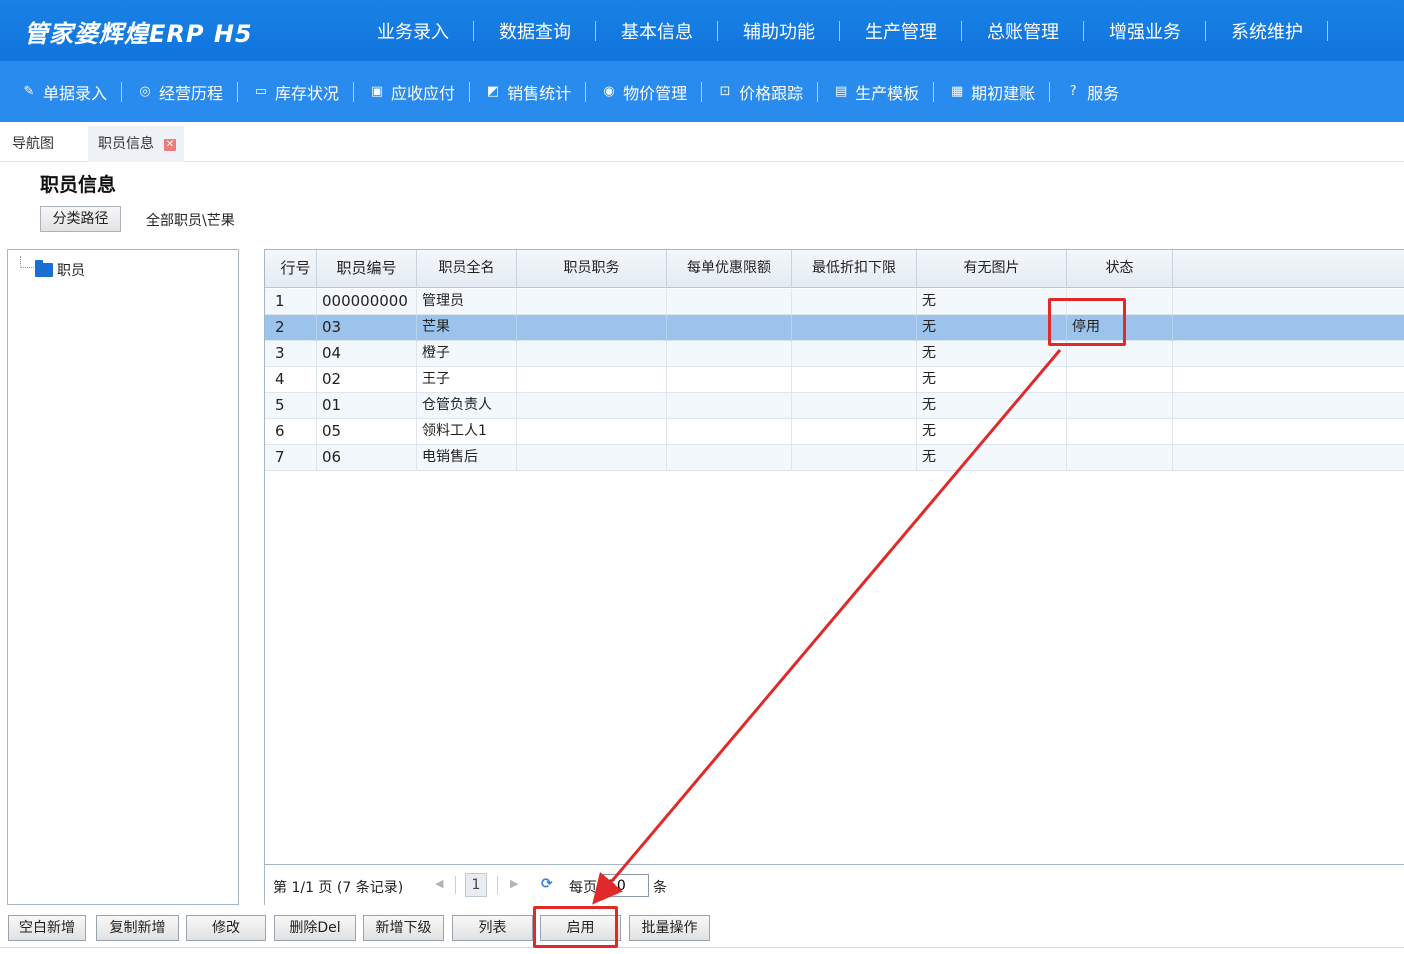 The image size is (1404, 954). I want to click on delete-button: 删除Del, so click(315, 928).